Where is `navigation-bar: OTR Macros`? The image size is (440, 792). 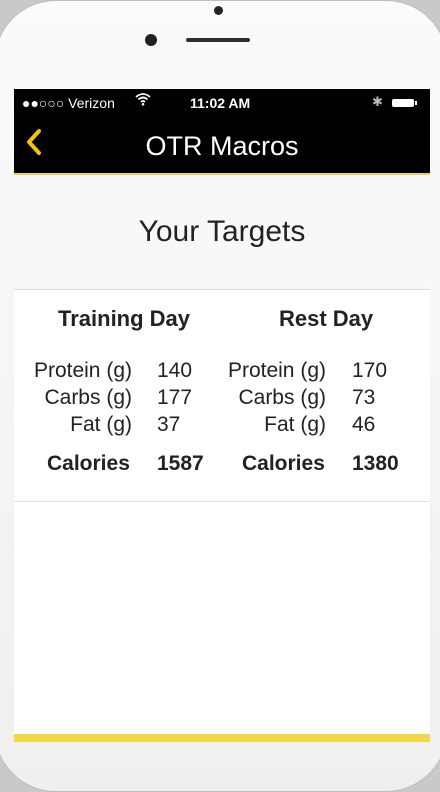
navigation-bar: OTR Macros is located at coordinates (222, 146).